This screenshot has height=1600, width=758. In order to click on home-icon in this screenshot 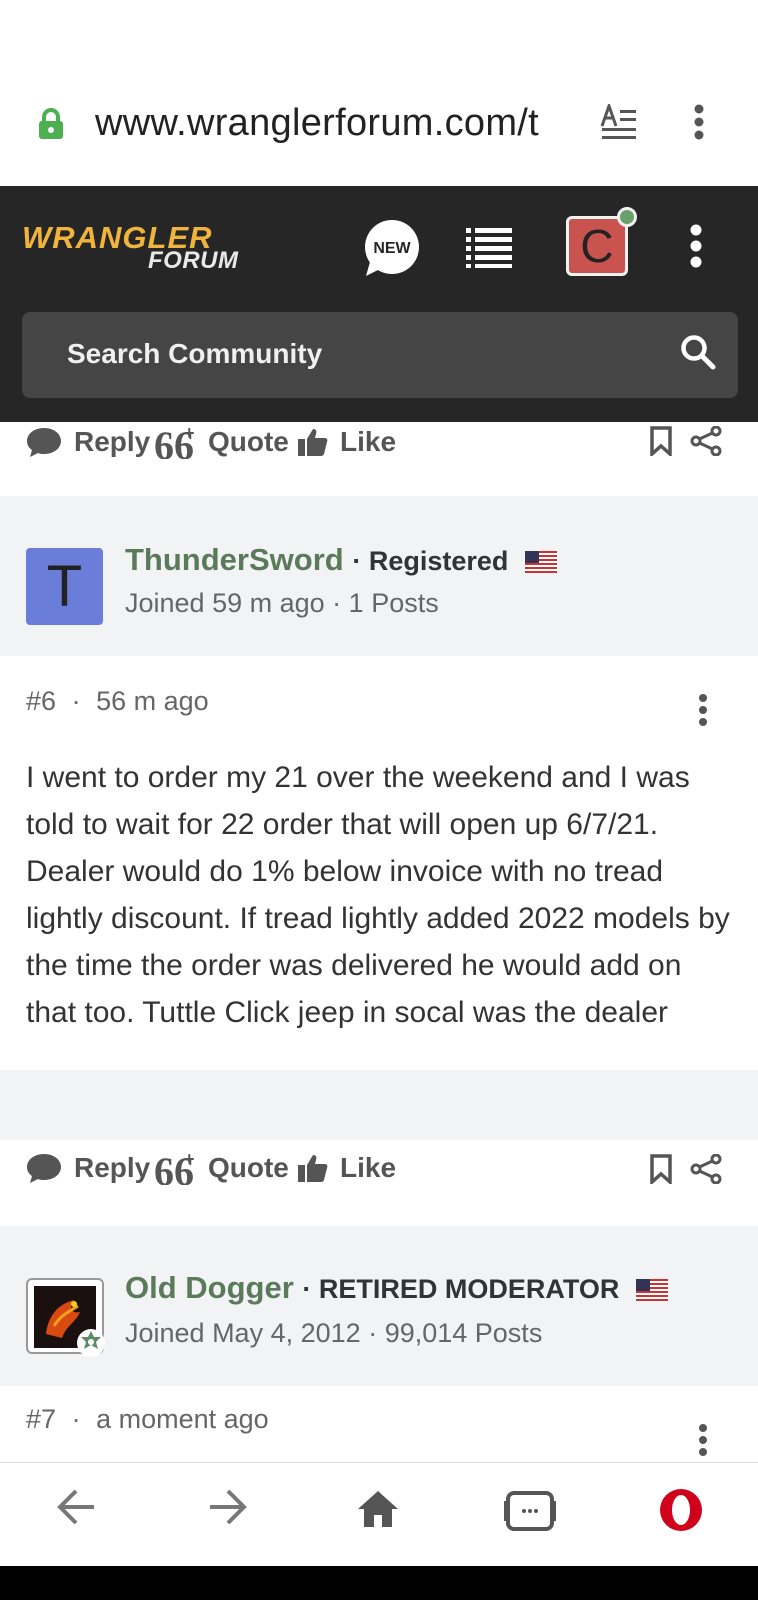, I will do `click(378, 1509)`.